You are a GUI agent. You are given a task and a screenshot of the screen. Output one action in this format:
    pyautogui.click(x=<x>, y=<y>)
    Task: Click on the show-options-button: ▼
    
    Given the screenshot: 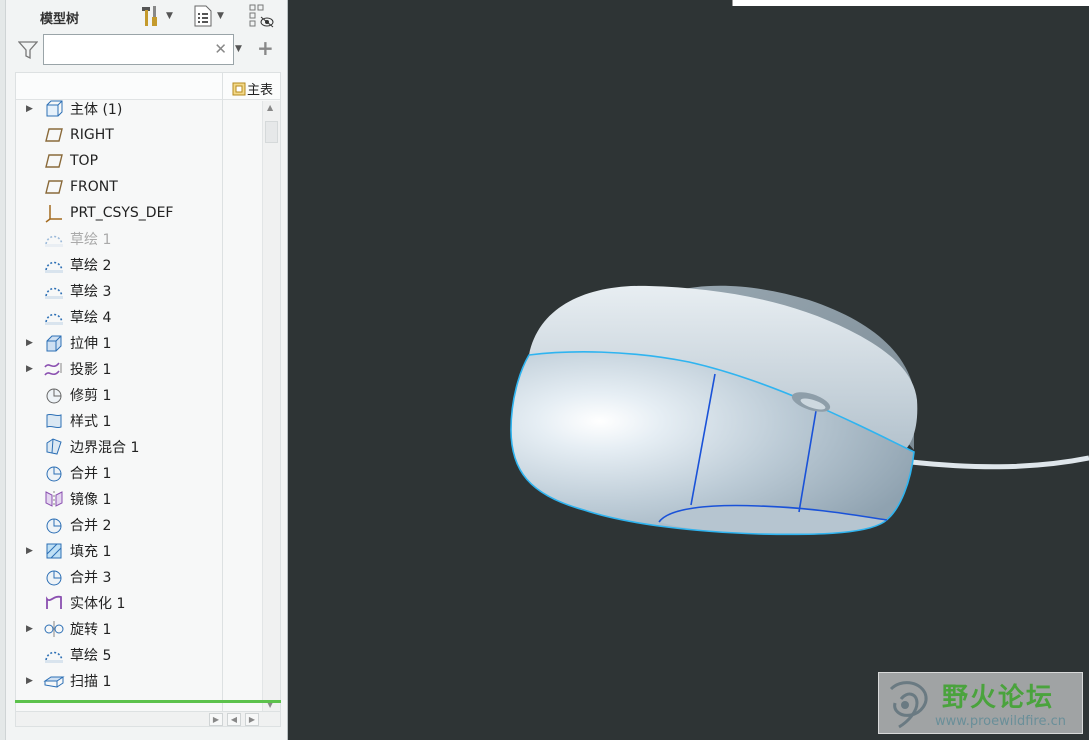 What is the action you would take?
    pyautogui.click(x=208, y=16)
    